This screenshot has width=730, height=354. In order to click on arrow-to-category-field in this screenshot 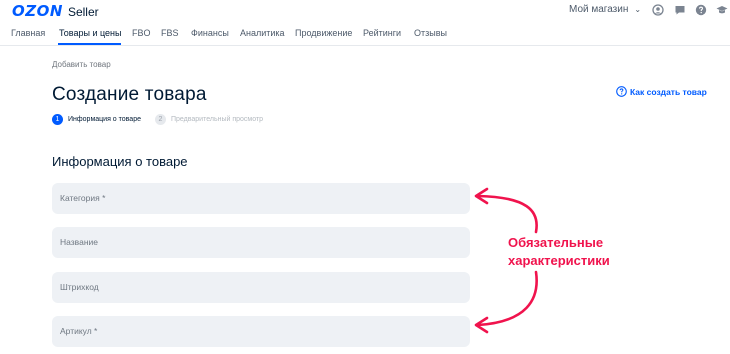, I will do `click(507, 214)`.